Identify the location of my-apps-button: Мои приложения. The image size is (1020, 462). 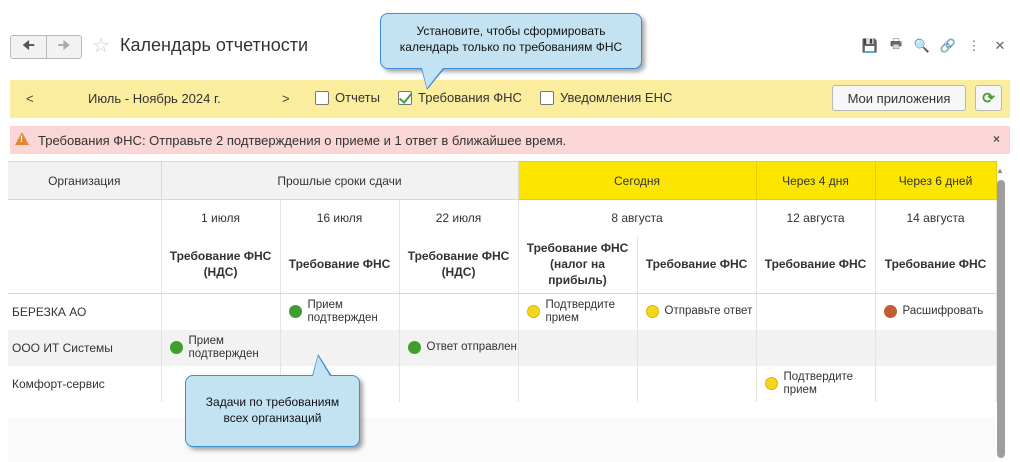
(899, 98).